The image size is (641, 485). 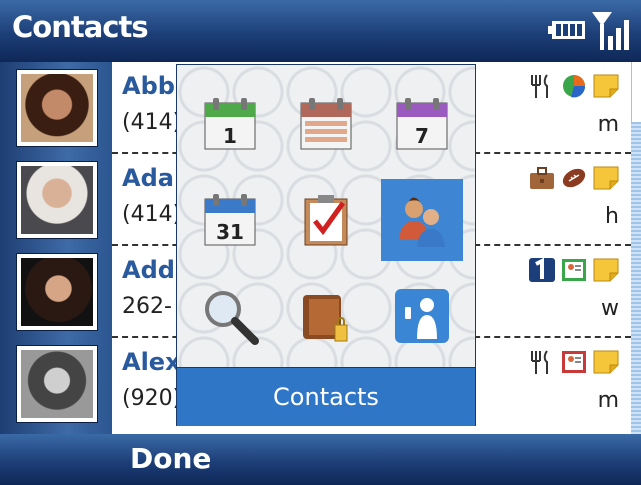 I want to click on football-icon, so click(x=574, y=178).